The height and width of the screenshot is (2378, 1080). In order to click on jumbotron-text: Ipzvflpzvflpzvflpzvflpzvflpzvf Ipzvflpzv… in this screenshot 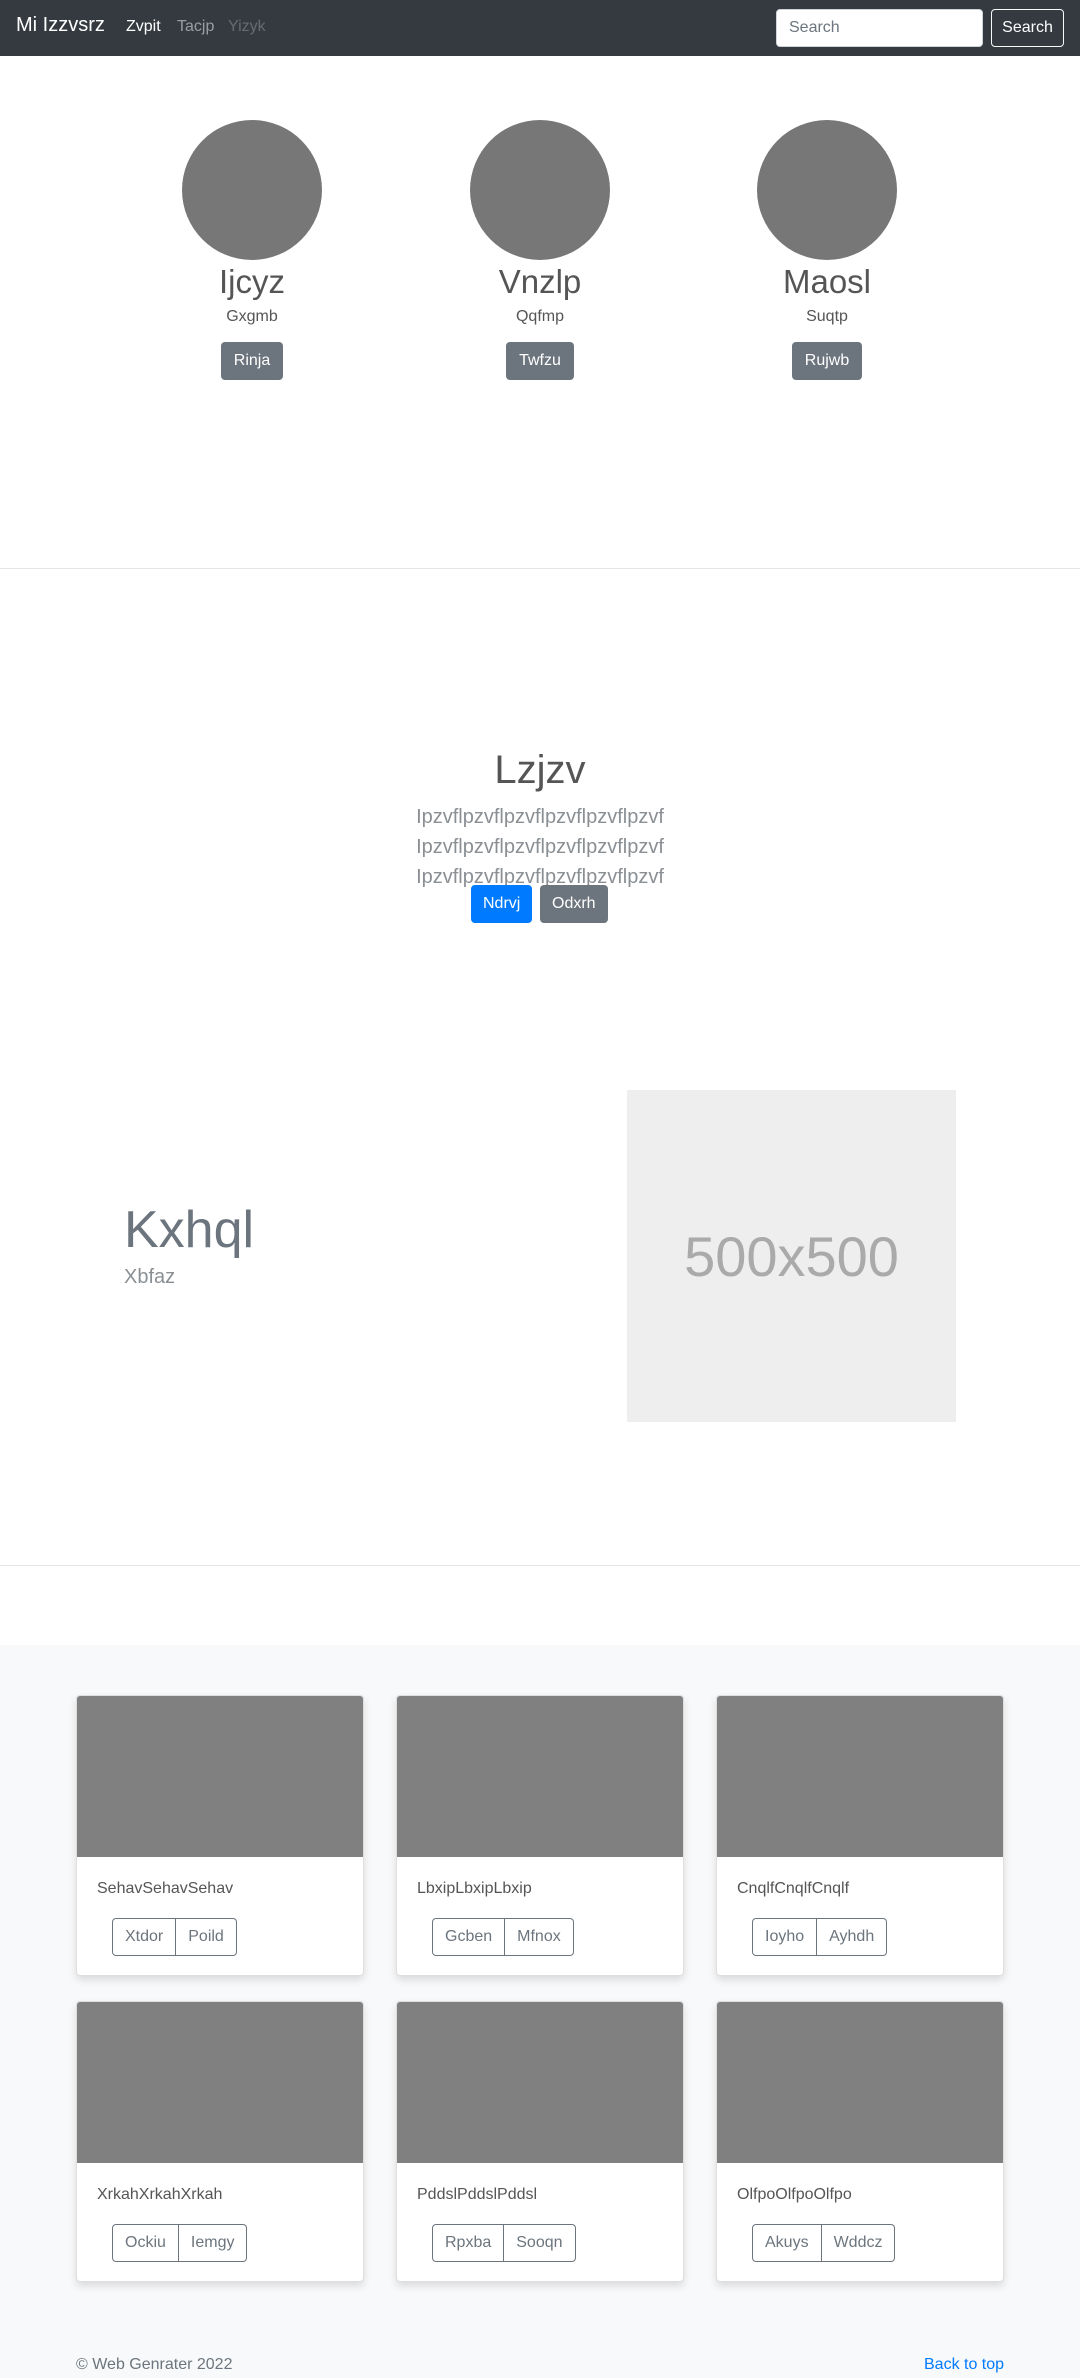, I will do `click(540, 847)`.